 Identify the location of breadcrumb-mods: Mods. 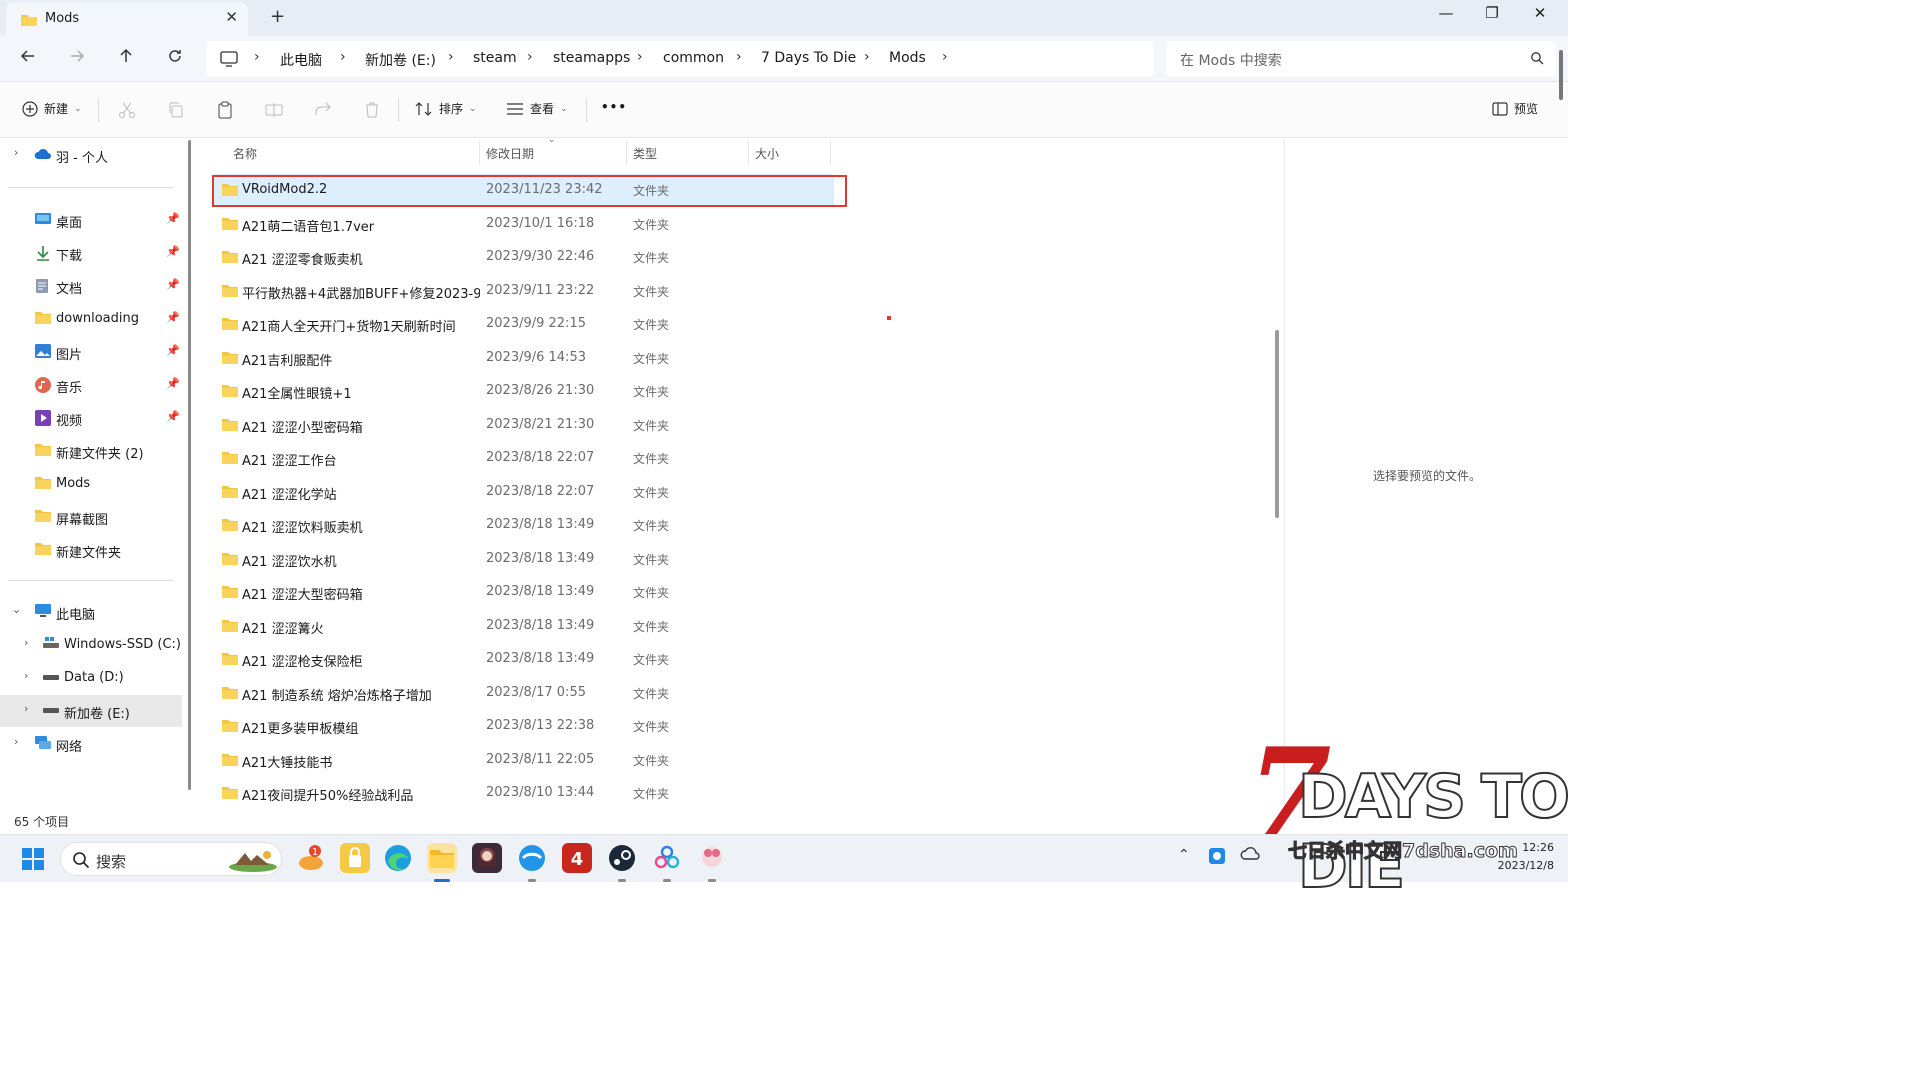
(907, 58).